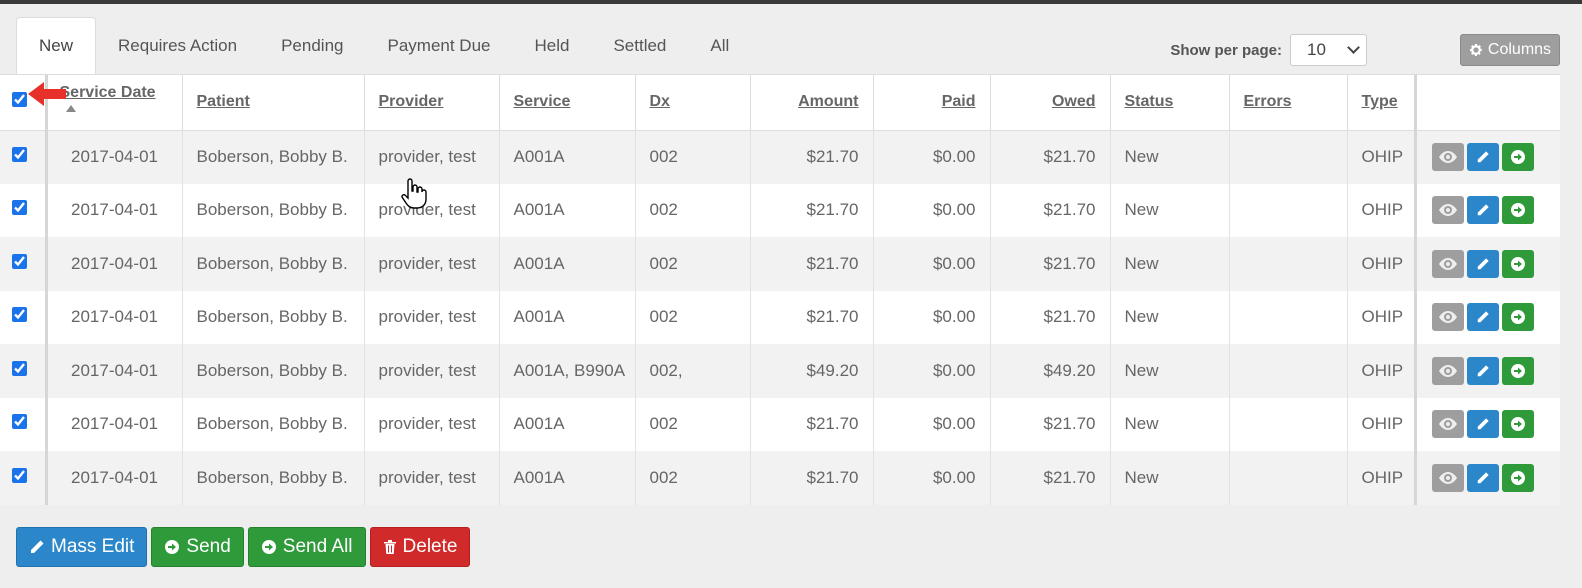  What do you see at coordinates (93, 546) in the screenshot?
I see `mass-edit-label: Mass Edit` at bounding box center [93, 546].